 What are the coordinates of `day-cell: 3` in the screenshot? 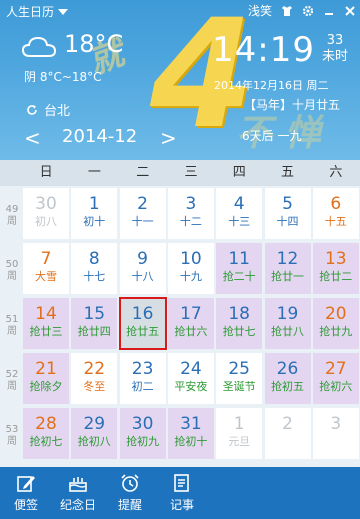 It's located at (335, 433).